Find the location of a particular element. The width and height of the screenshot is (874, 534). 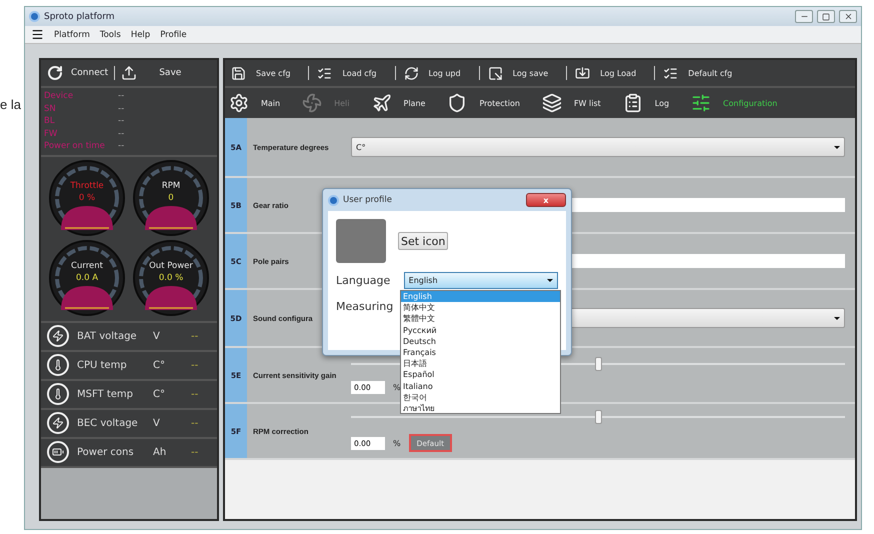

menu-item: Platform is located at coordinates (72, 35).